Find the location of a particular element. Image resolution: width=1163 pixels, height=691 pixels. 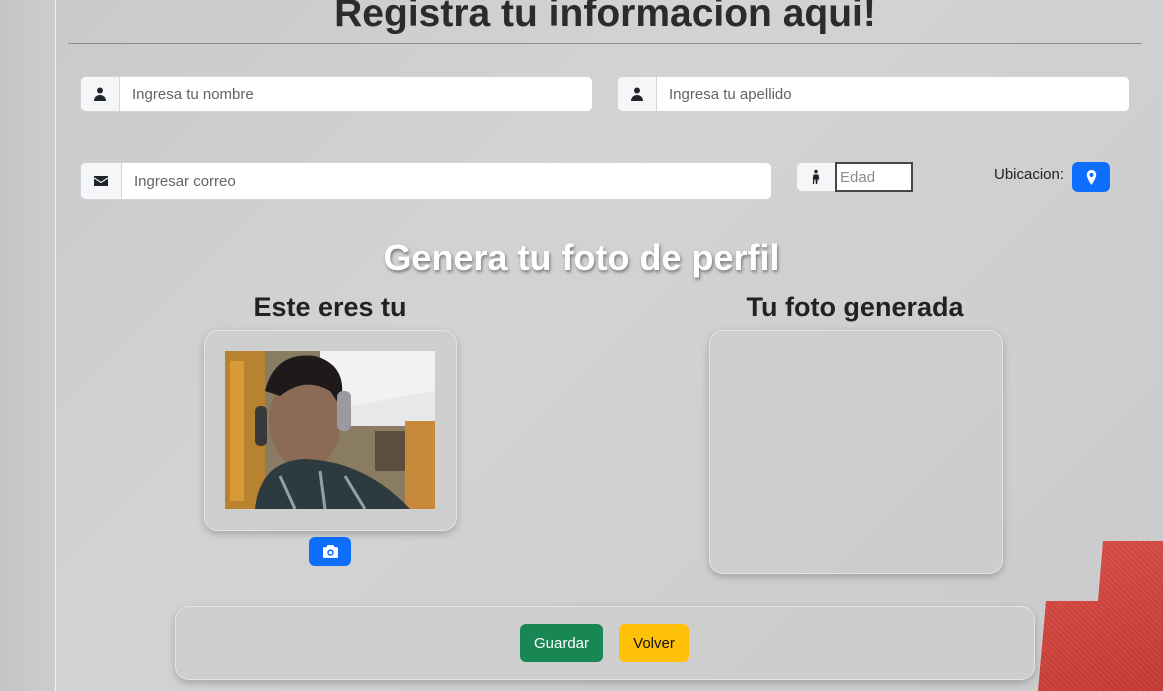

last-name-group is located at coordinates (873, 94).